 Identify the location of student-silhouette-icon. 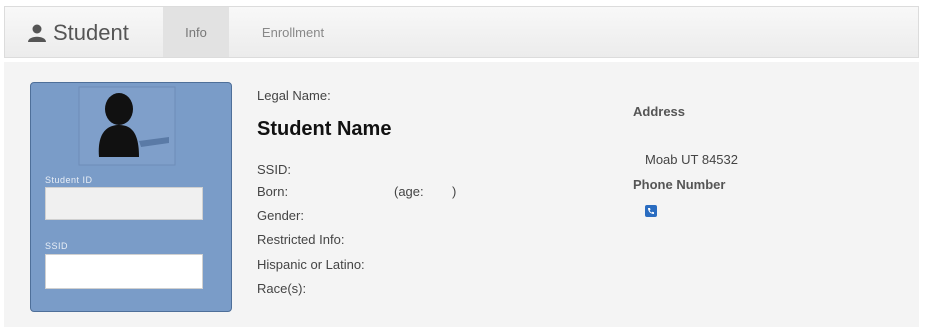
(127, 126).